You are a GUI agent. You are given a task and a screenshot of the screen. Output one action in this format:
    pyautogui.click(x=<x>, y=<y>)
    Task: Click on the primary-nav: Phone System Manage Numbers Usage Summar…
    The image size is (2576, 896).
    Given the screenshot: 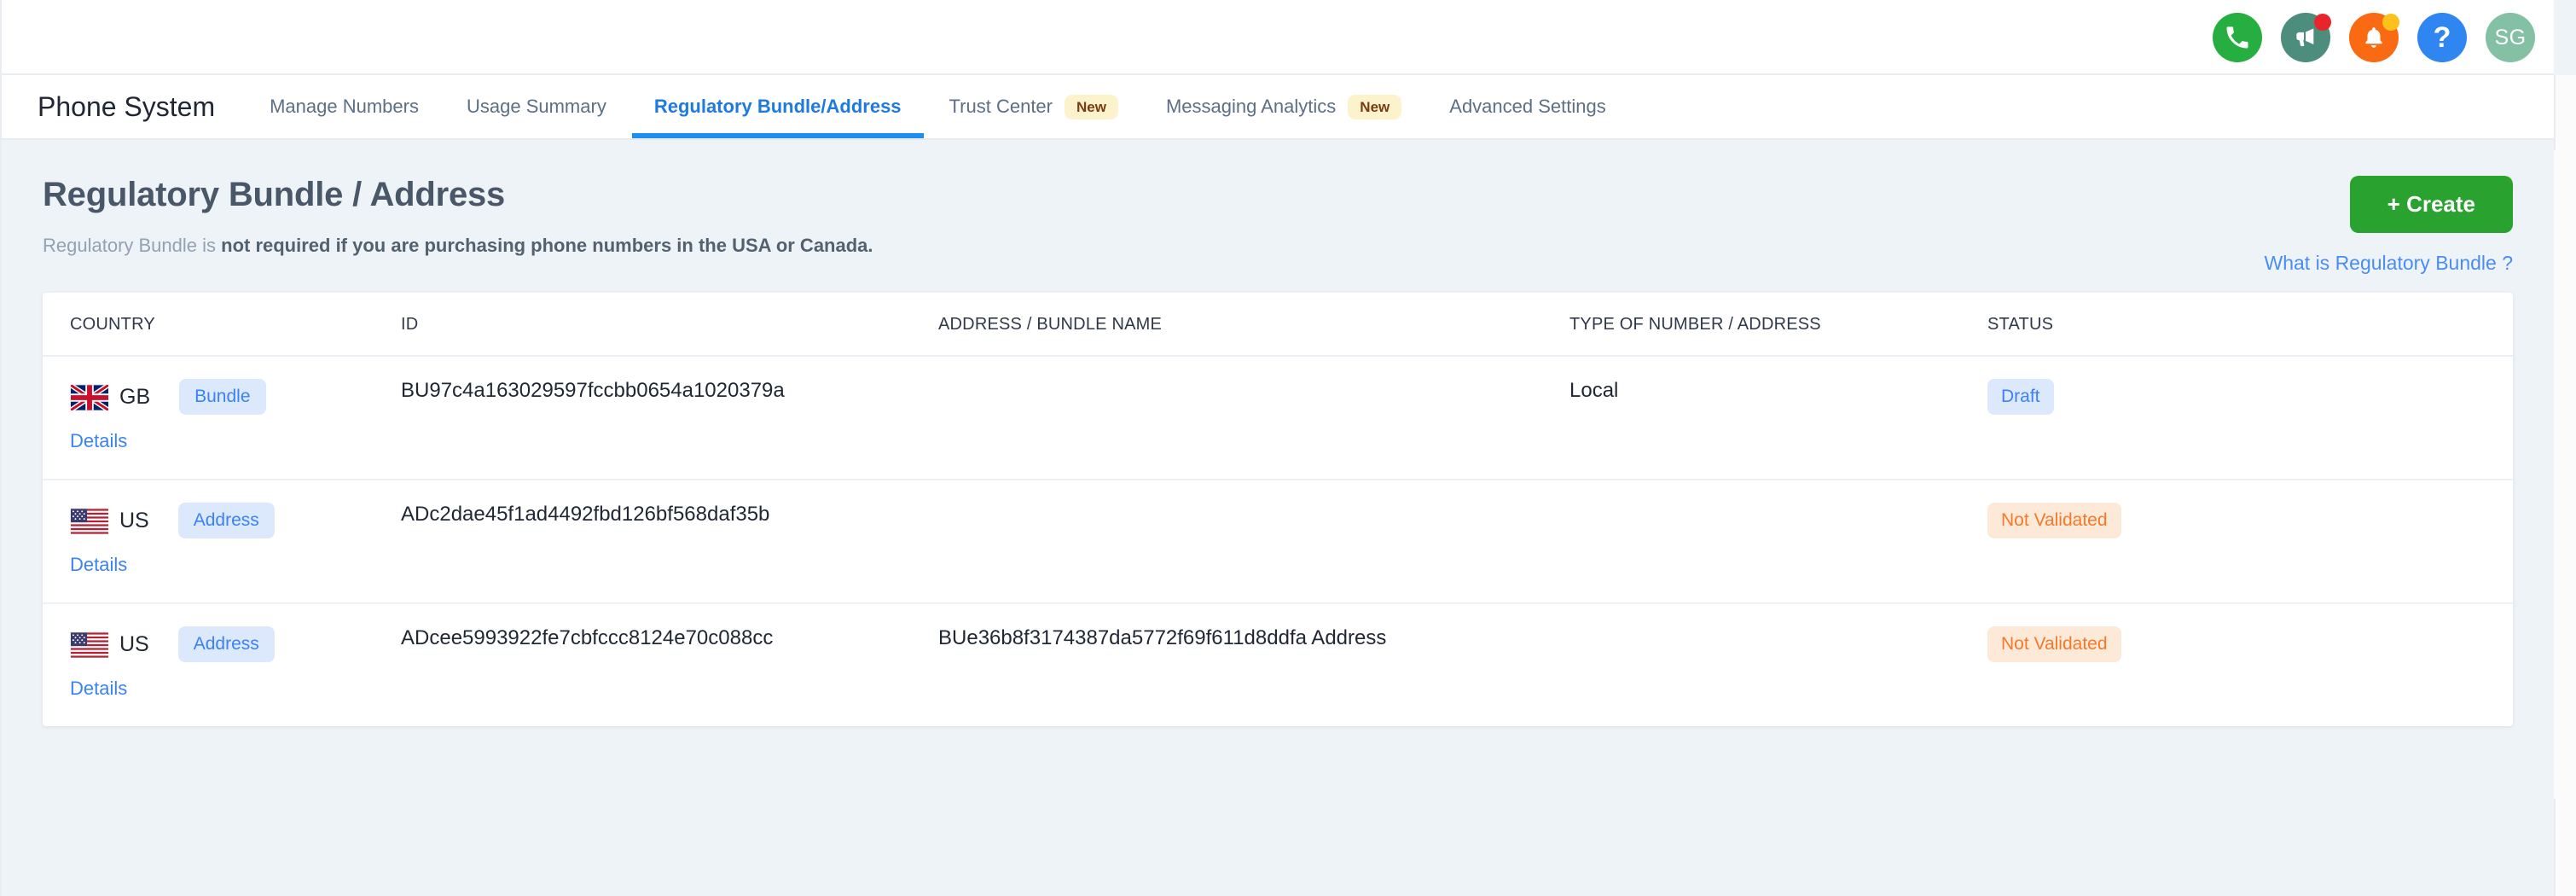 What is the action you would take?
    pyautogui.click(x=1277, y=107)
    